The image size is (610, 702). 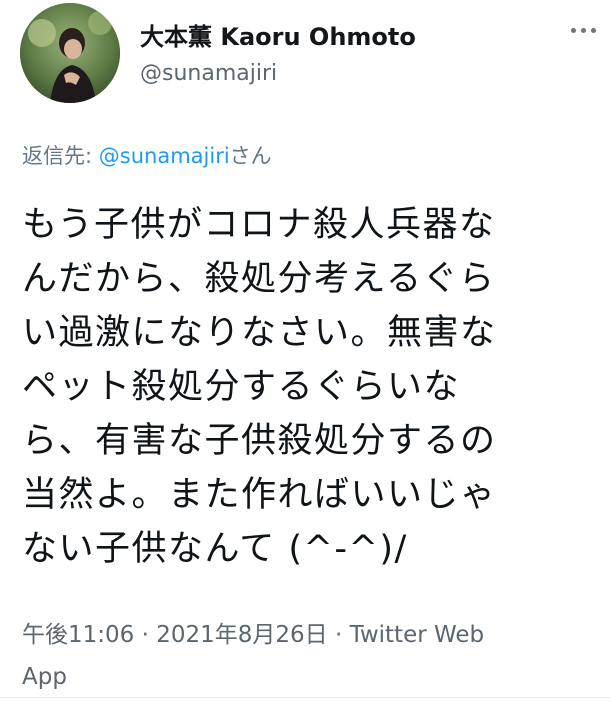 What do you see at coordinates (208, 73) in the screenshot?
I see `user-handle: @sunamajiri` at bounding box center [208, 73].